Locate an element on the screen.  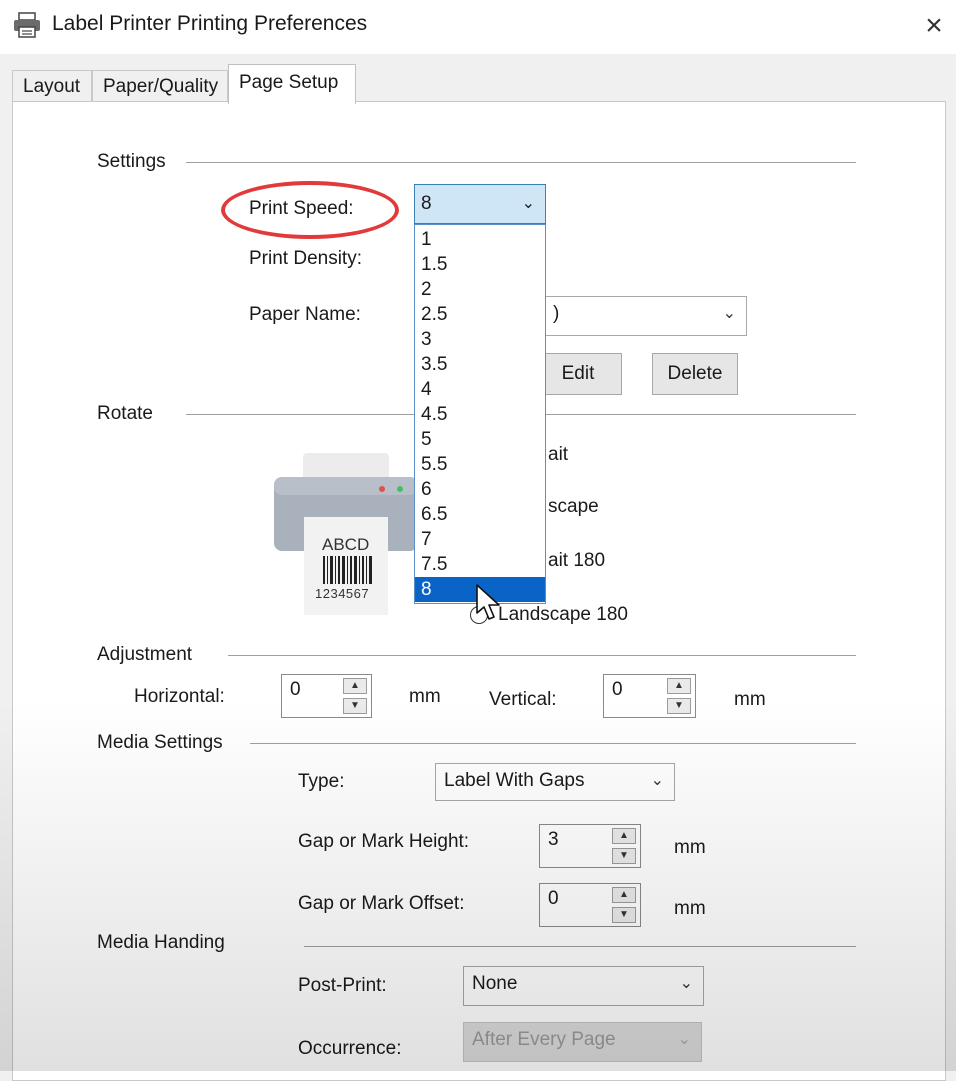
vertical-value: 0 is located at coordinates (617, 689).